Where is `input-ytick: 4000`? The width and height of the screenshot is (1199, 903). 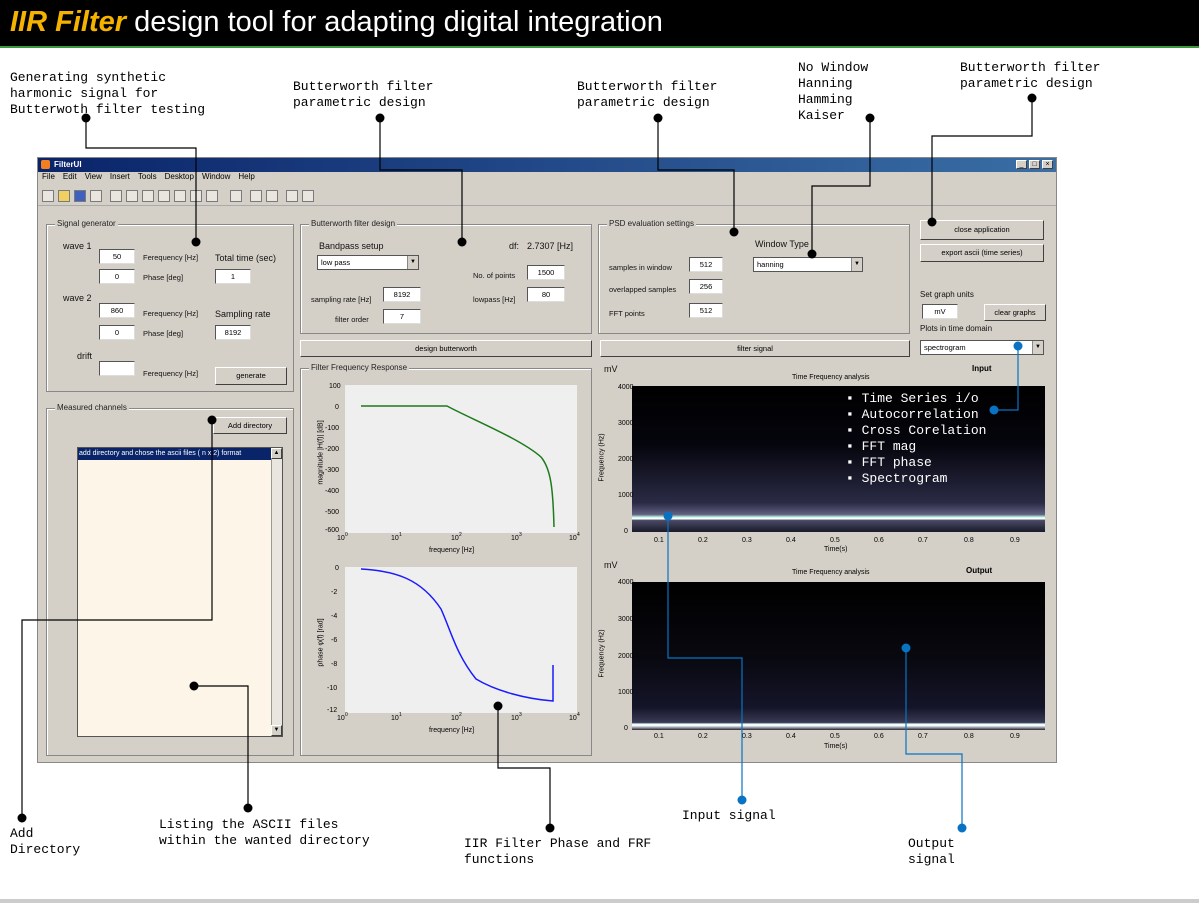 input-ytick: 4000 is located at coordinates (626, 387).